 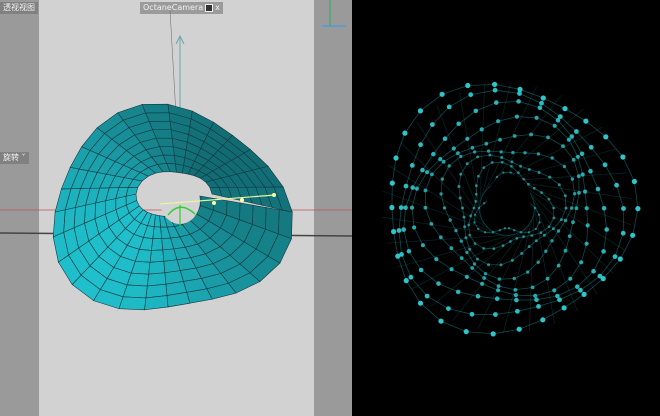 What do you see at coordinates (14, 158) in the screenshot?
I see `rotate-tool-label: 旋转 ˅` at bounding box center [14, 158].